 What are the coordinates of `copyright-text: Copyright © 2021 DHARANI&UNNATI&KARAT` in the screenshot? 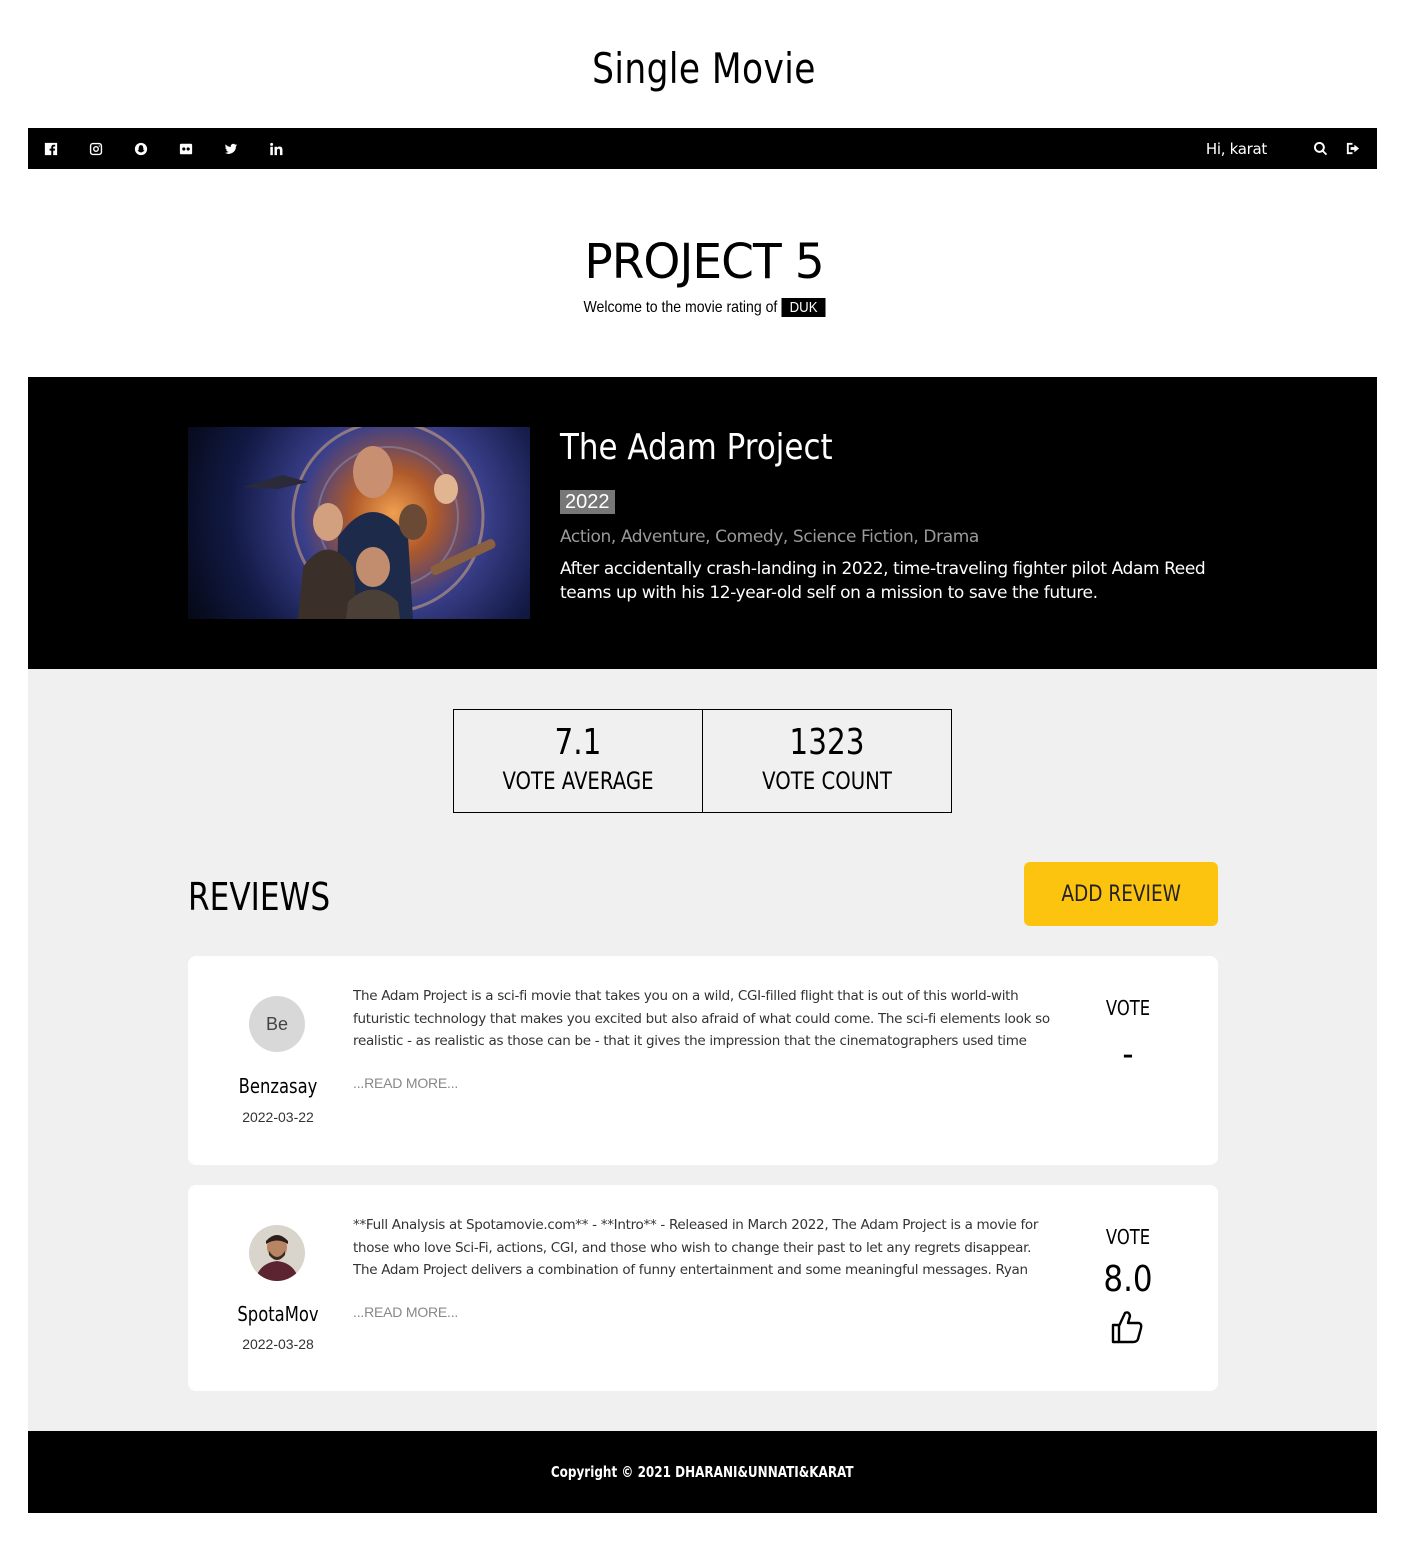 It's located at (702, 1472).